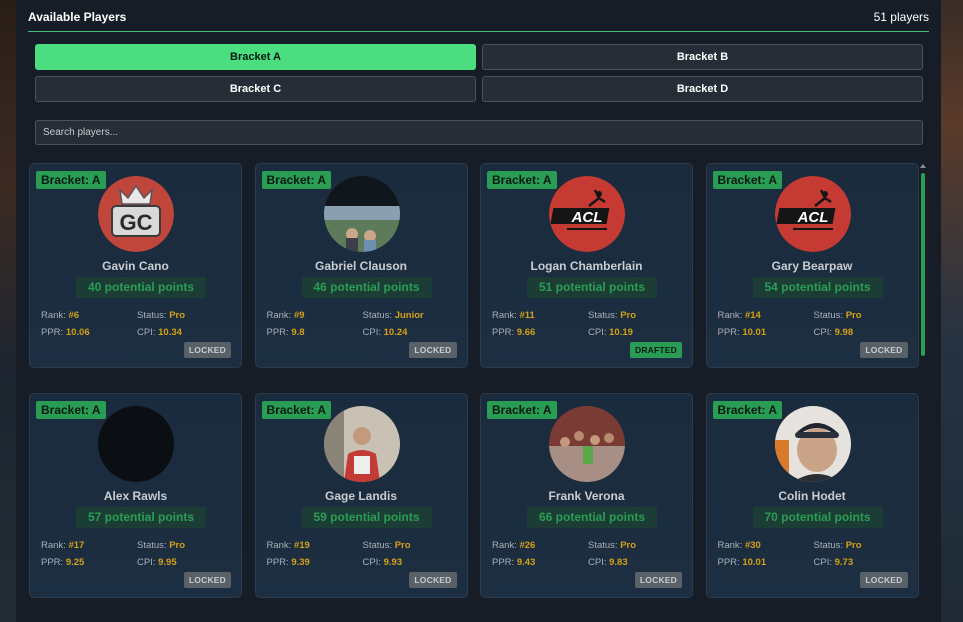  Describe the element at coordinates (301, 545) in the screenshot. I see `rank-value: #19` at that location.